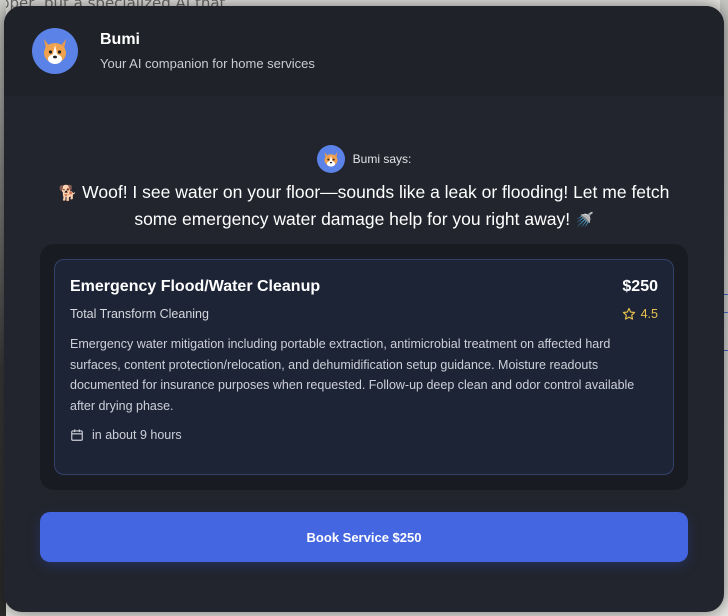 The image size is (728, 616). I want to click on assistant-says-label: Bumi says:, so click(382, 159).